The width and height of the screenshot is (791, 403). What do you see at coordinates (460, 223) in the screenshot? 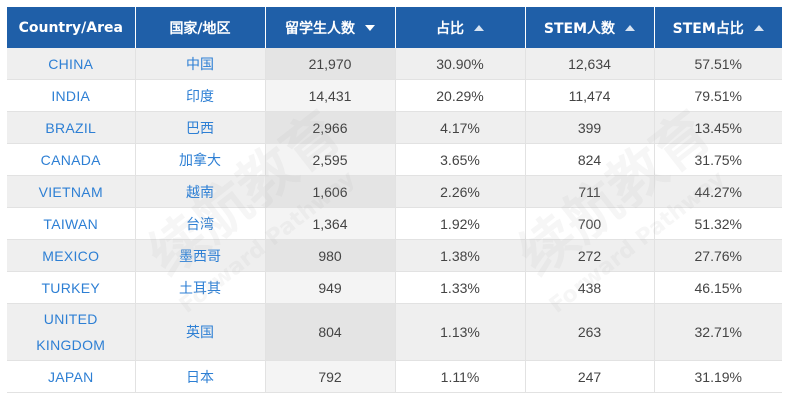
I see `cell-share: 1.92%` at bounding box center [460, 223].